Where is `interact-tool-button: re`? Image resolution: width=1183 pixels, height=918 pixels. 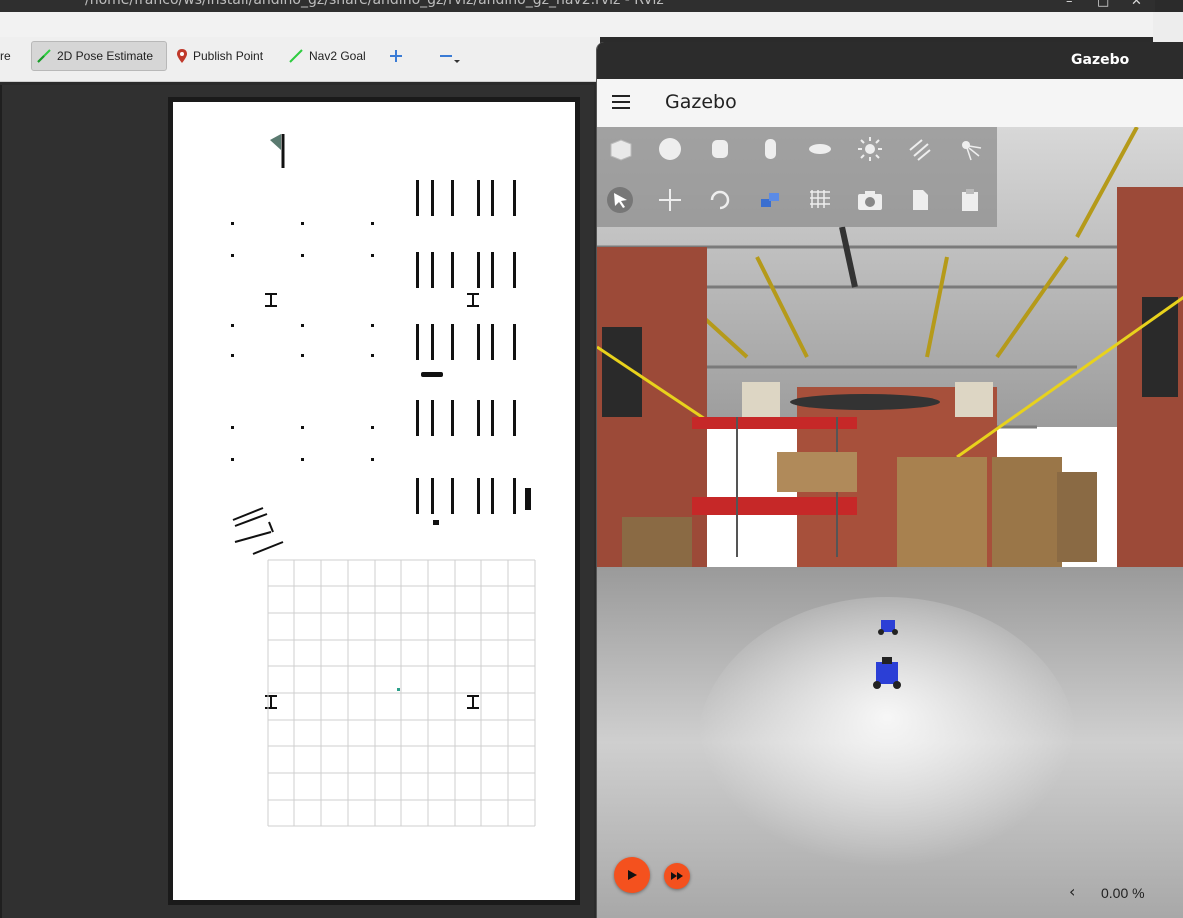
interact-tool-button: re is located at coordinates (7, 56).